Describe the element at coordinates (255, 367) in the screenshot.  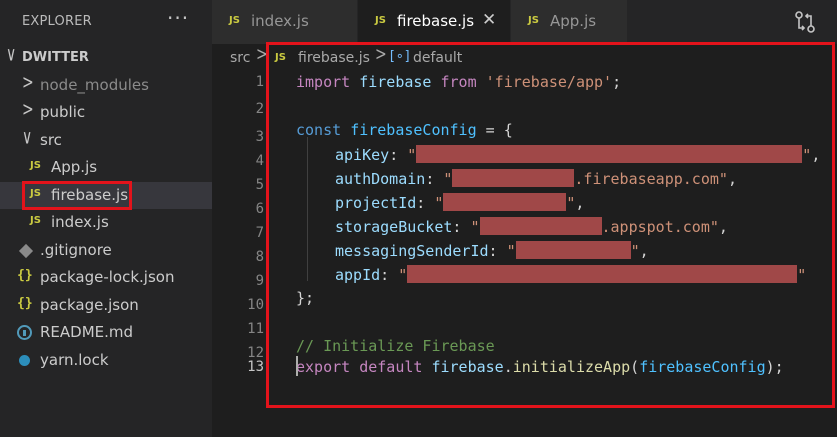
I see `line-number-current: 13` at that location.